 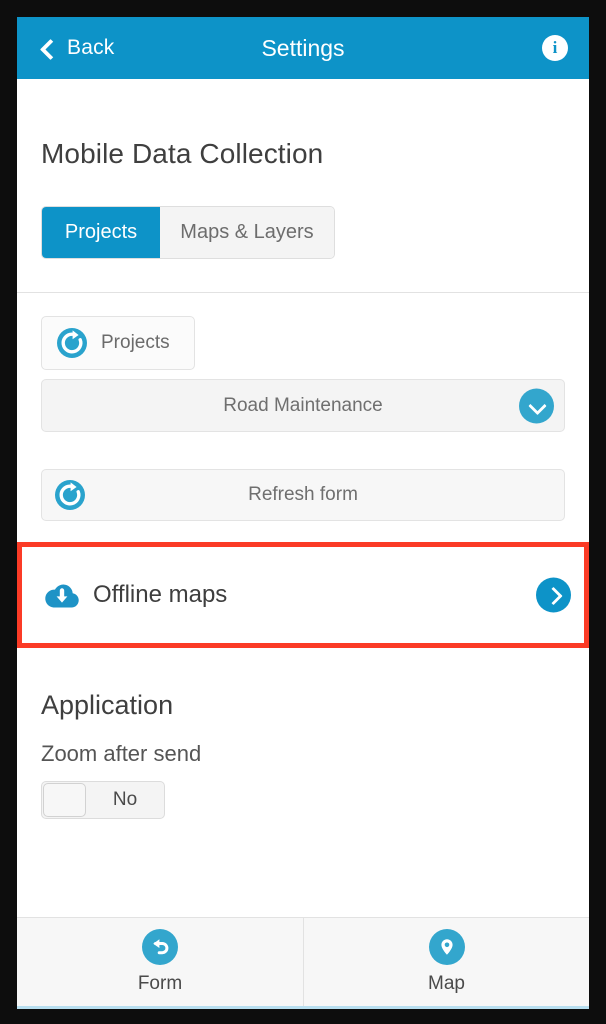 What do you see at coordinates (47, 48) in the screenshot?
I see `chevron-left-icon` at bounding box center [47, 48].